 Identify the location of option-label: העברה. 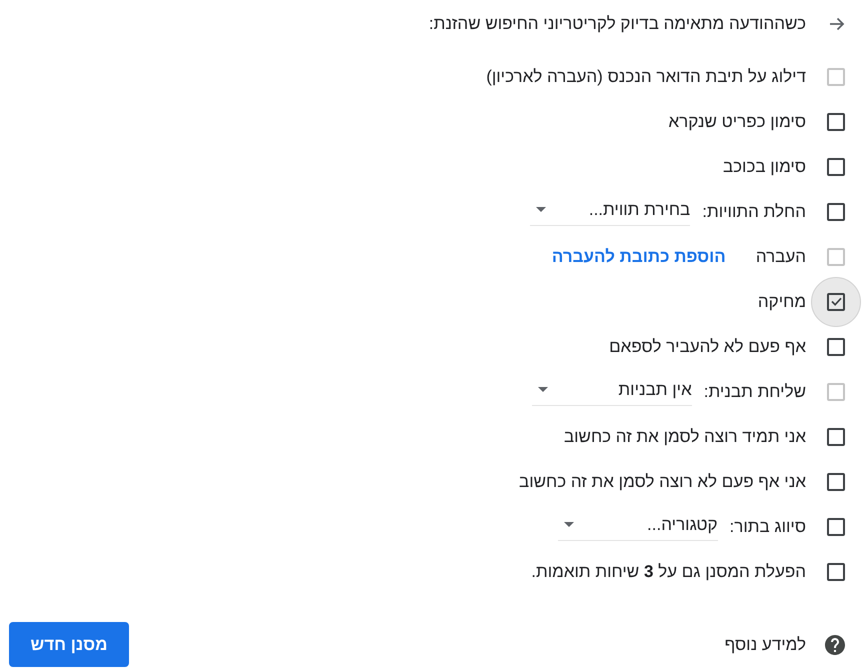
(781, 256).